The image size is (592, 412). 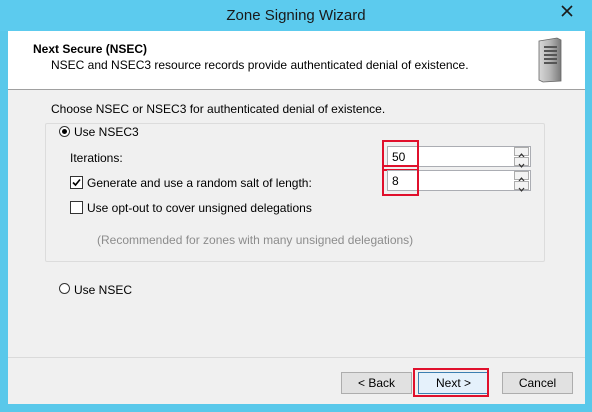 What do you see at coordinates (521, 186) in the screenshot?
I see `salt-down-button` at bounding box center [521, 186].